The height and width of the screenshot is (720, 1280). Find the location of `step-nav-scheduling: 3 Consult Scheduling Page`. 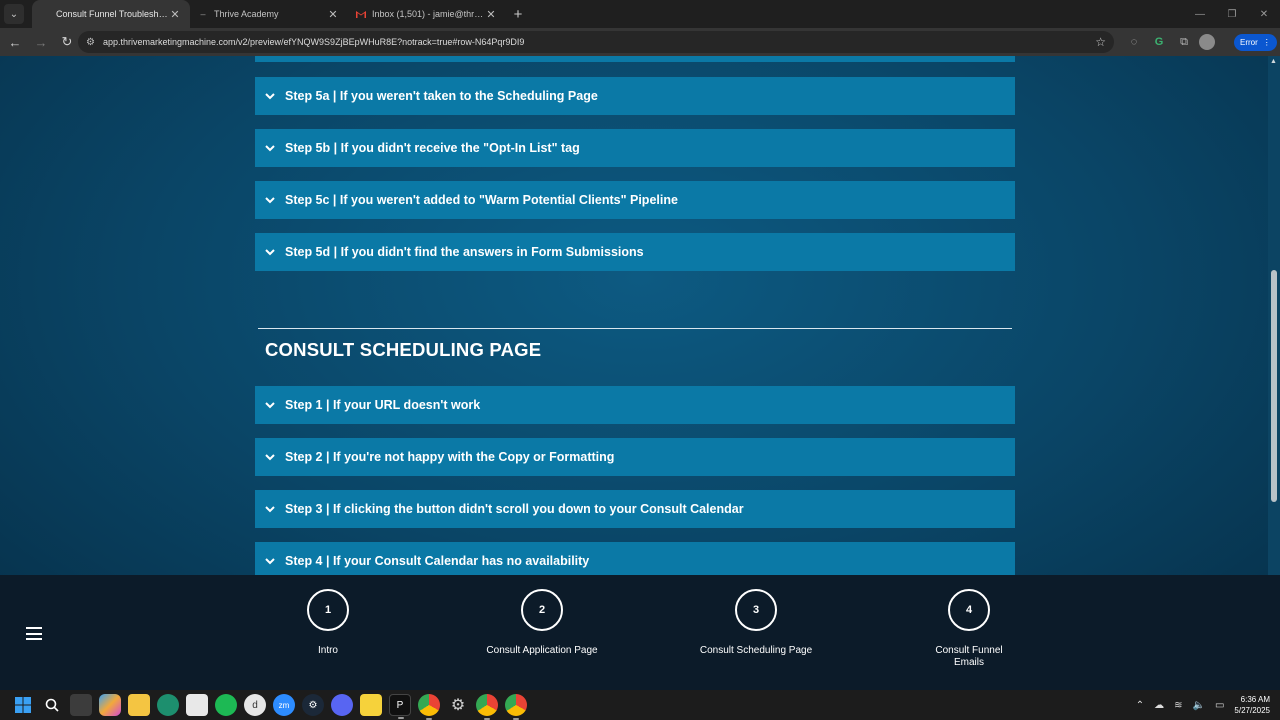

step-nav-scheduling: 3 Consult Scheduling Page is located at coordinates (756, 623).